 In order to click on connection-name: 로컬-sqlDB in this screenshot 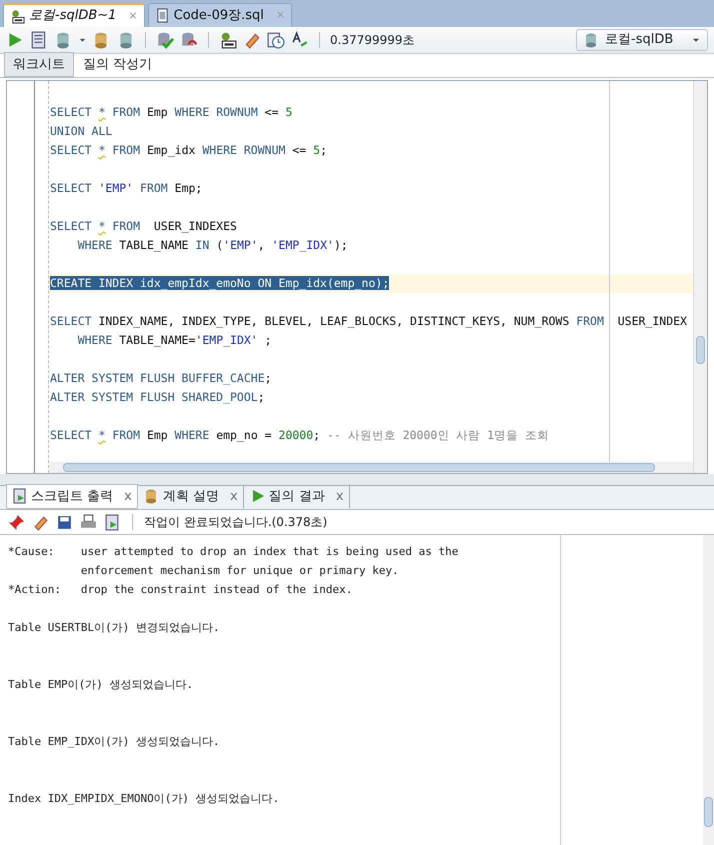, I will do `click(639, 40)`.